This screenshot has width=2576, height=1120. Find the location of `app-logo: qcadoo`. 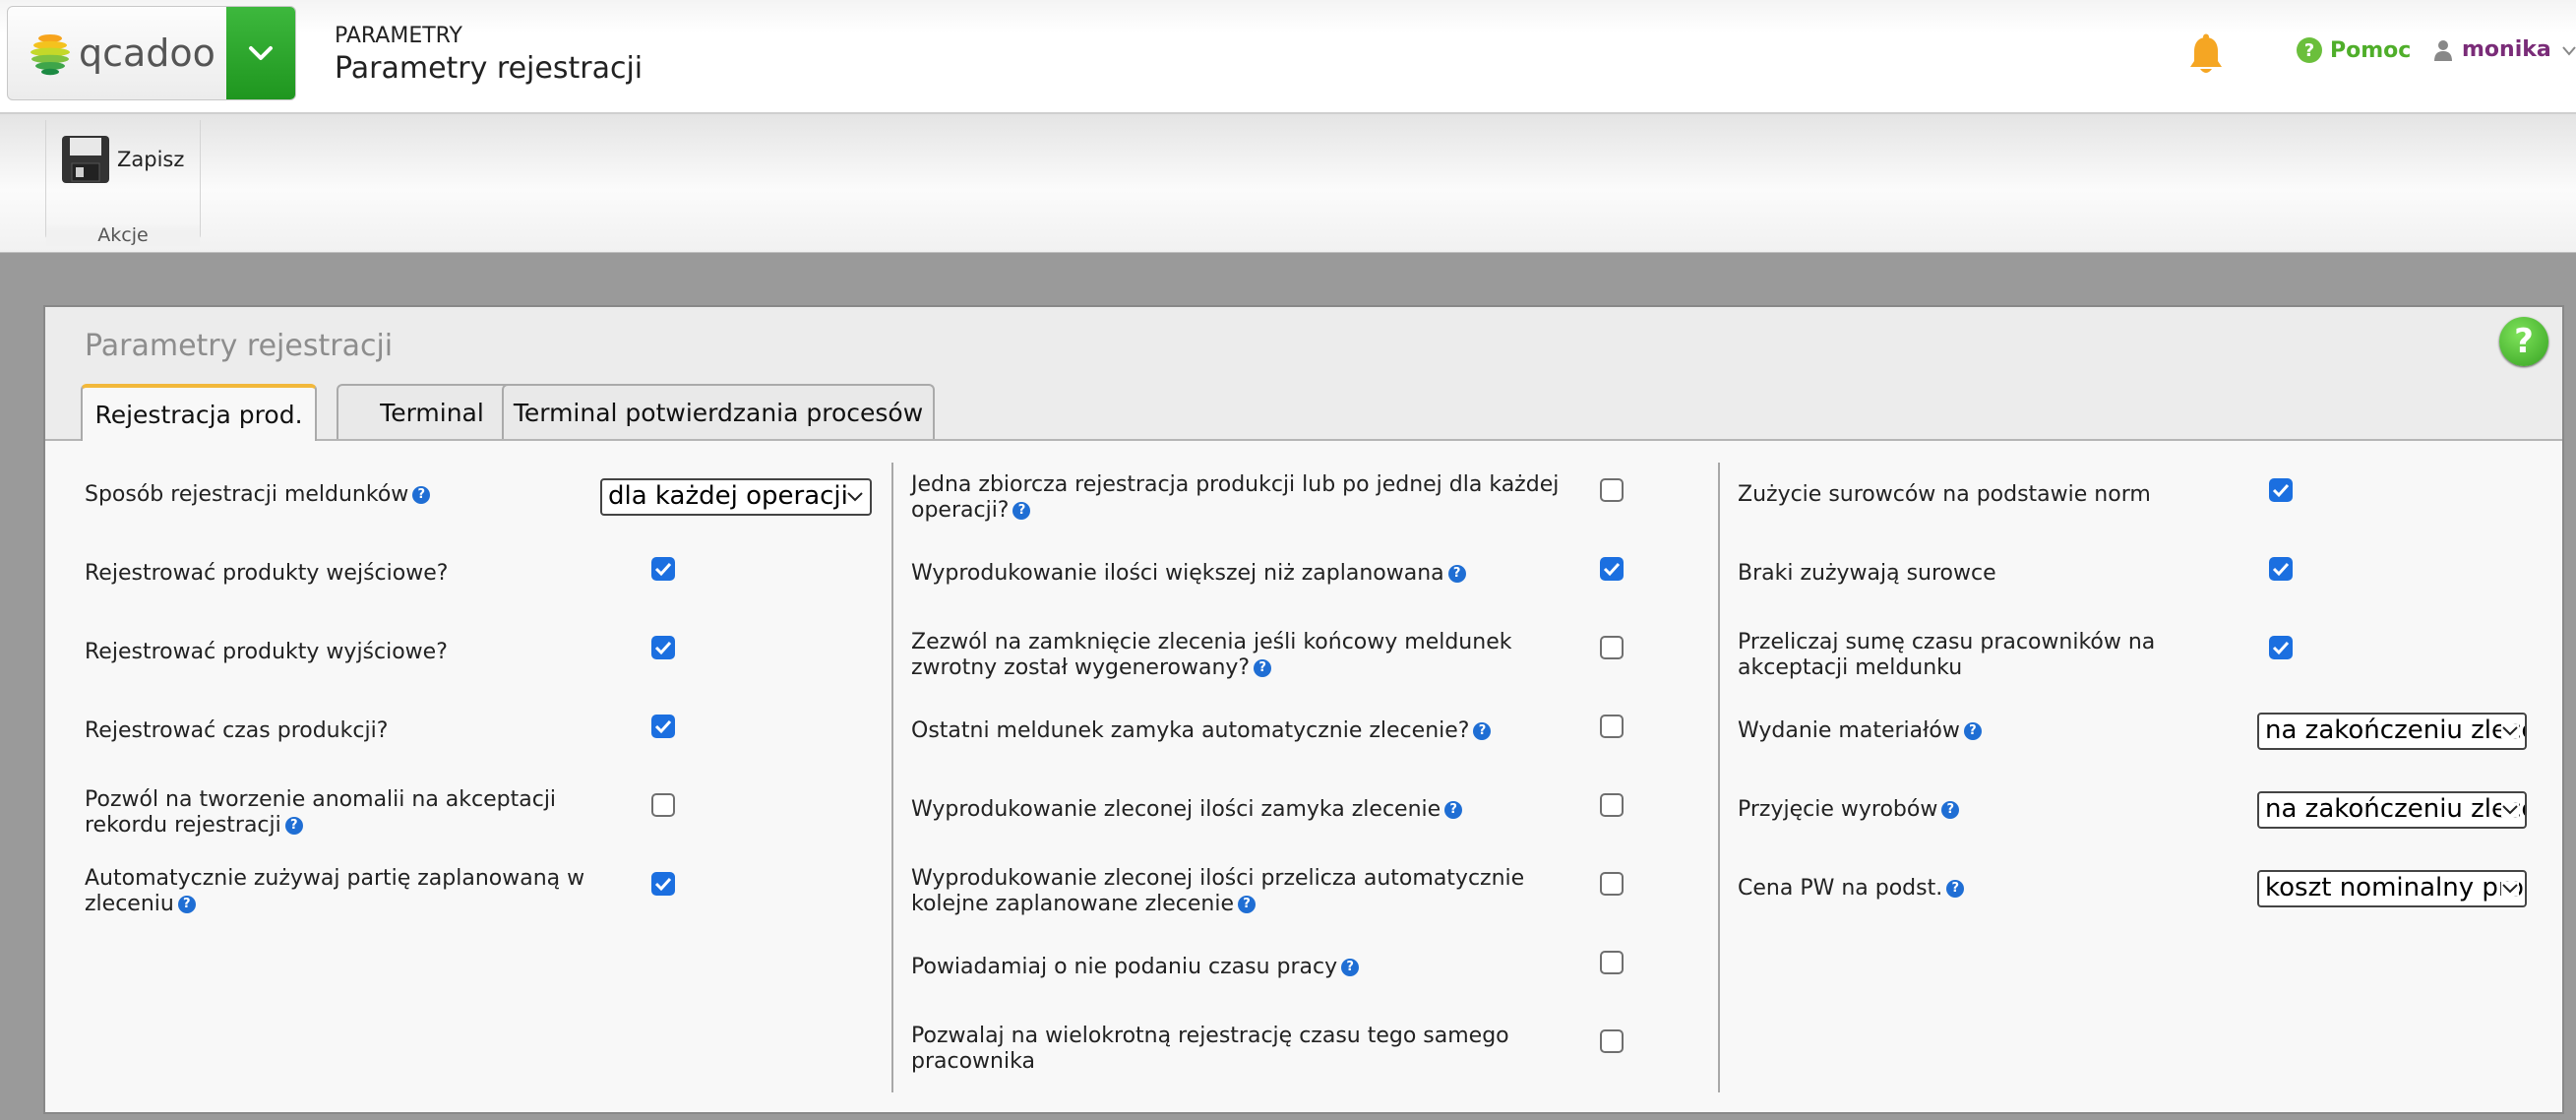

app-logo: qcadoo is located at coordinates (117, 53).